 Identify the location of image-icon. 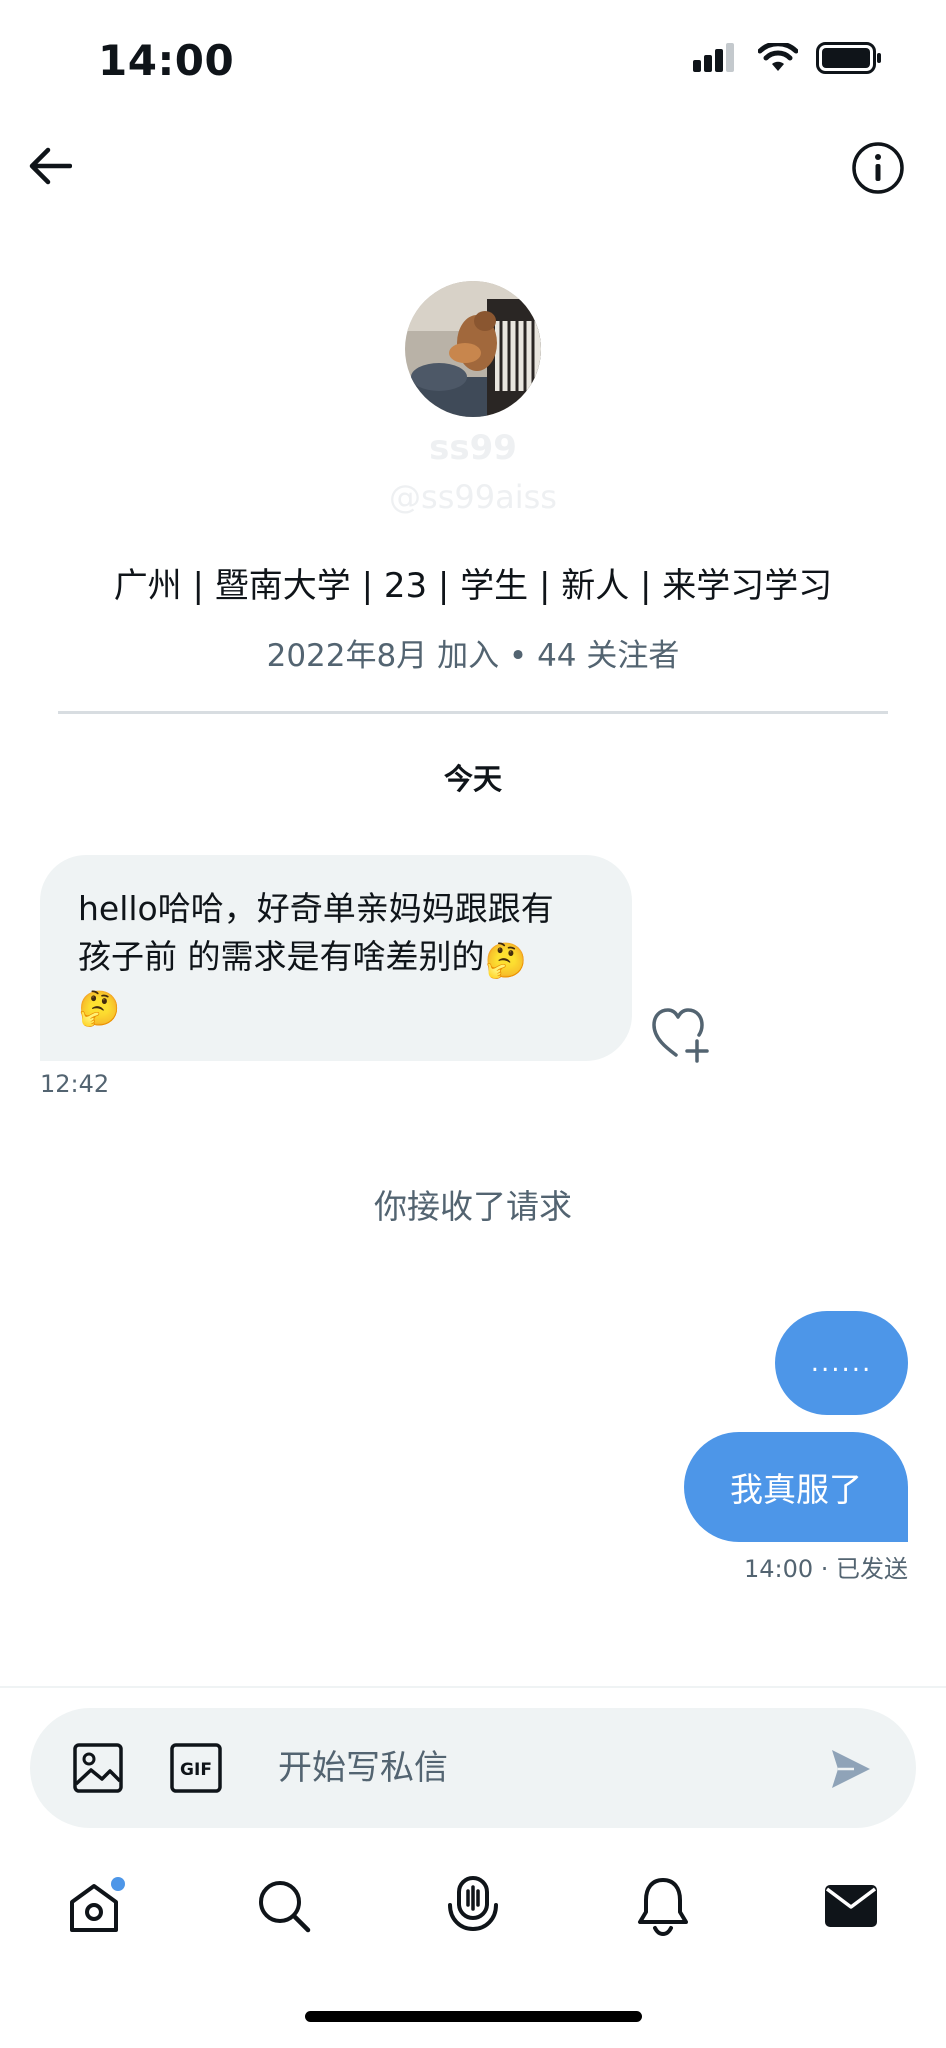
(98, 1768).